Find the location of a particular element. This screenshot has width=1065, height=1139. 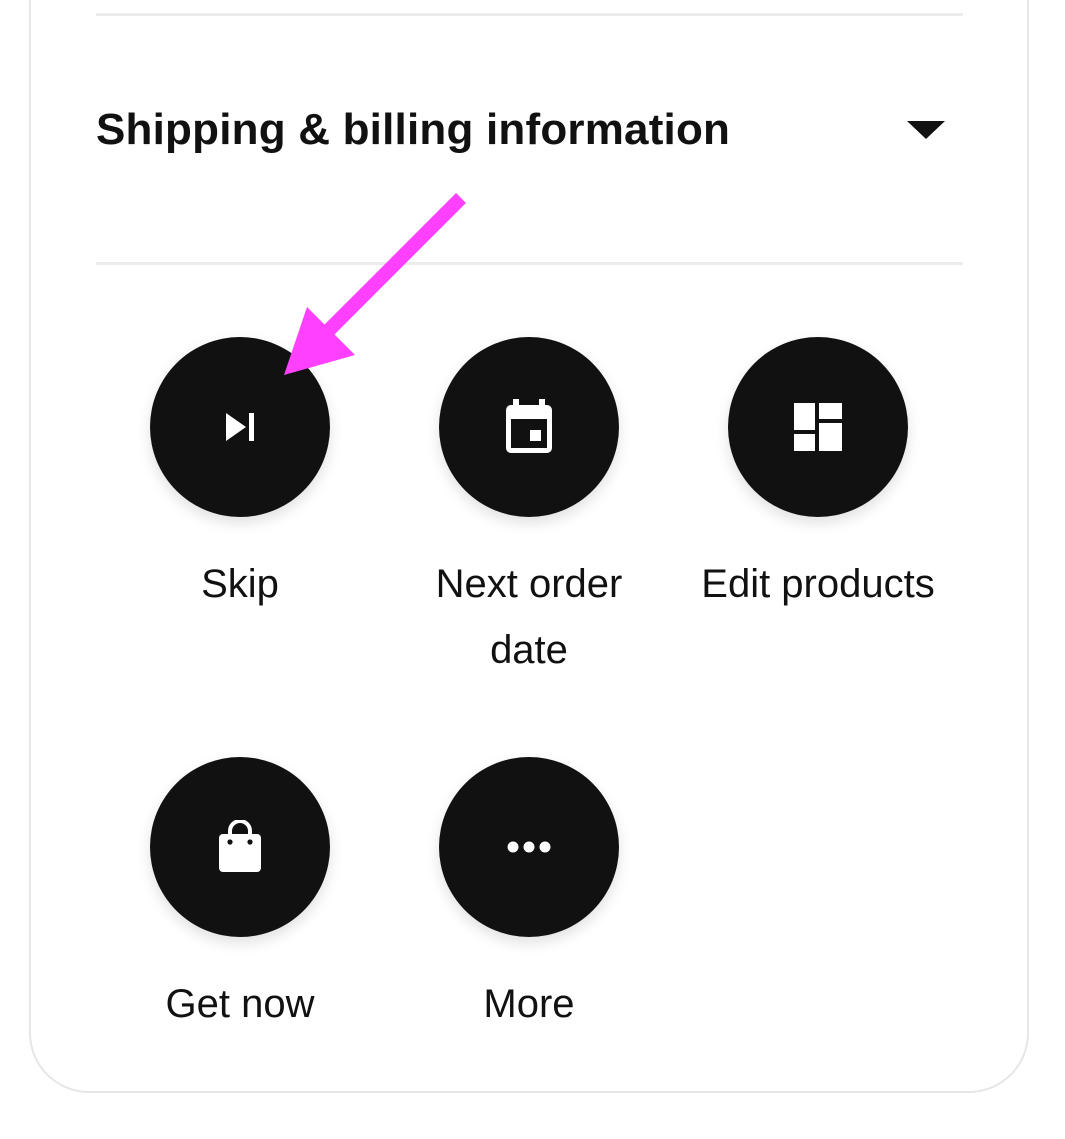

edit-products-button: Edit products is located at coordinates (818, 477).